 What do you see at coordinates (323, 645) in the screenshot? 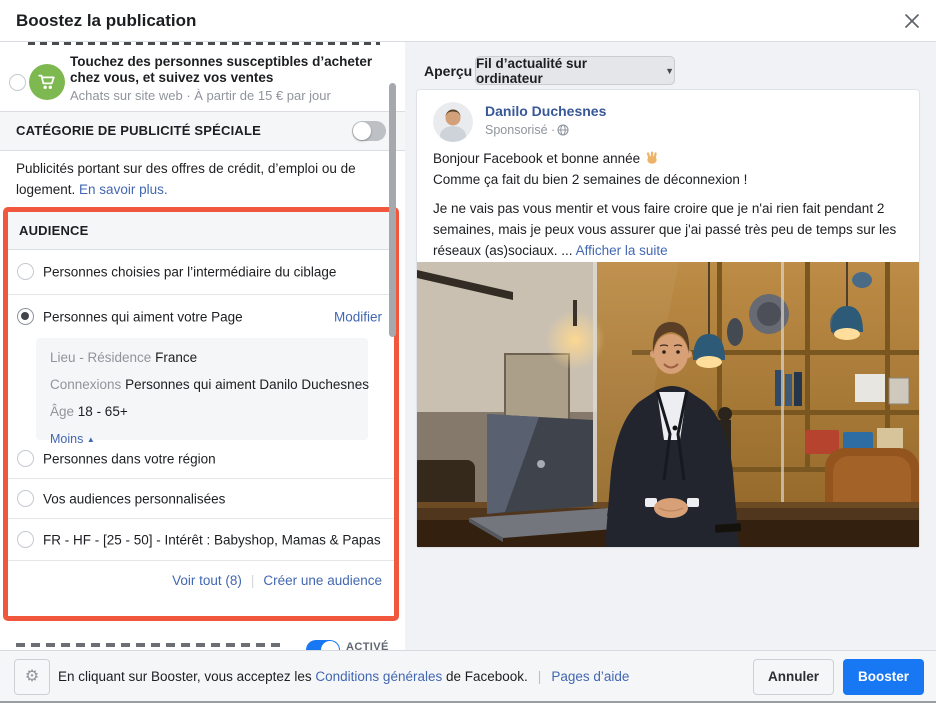
I see `placement-toggle` at bounding box center [323, 645].